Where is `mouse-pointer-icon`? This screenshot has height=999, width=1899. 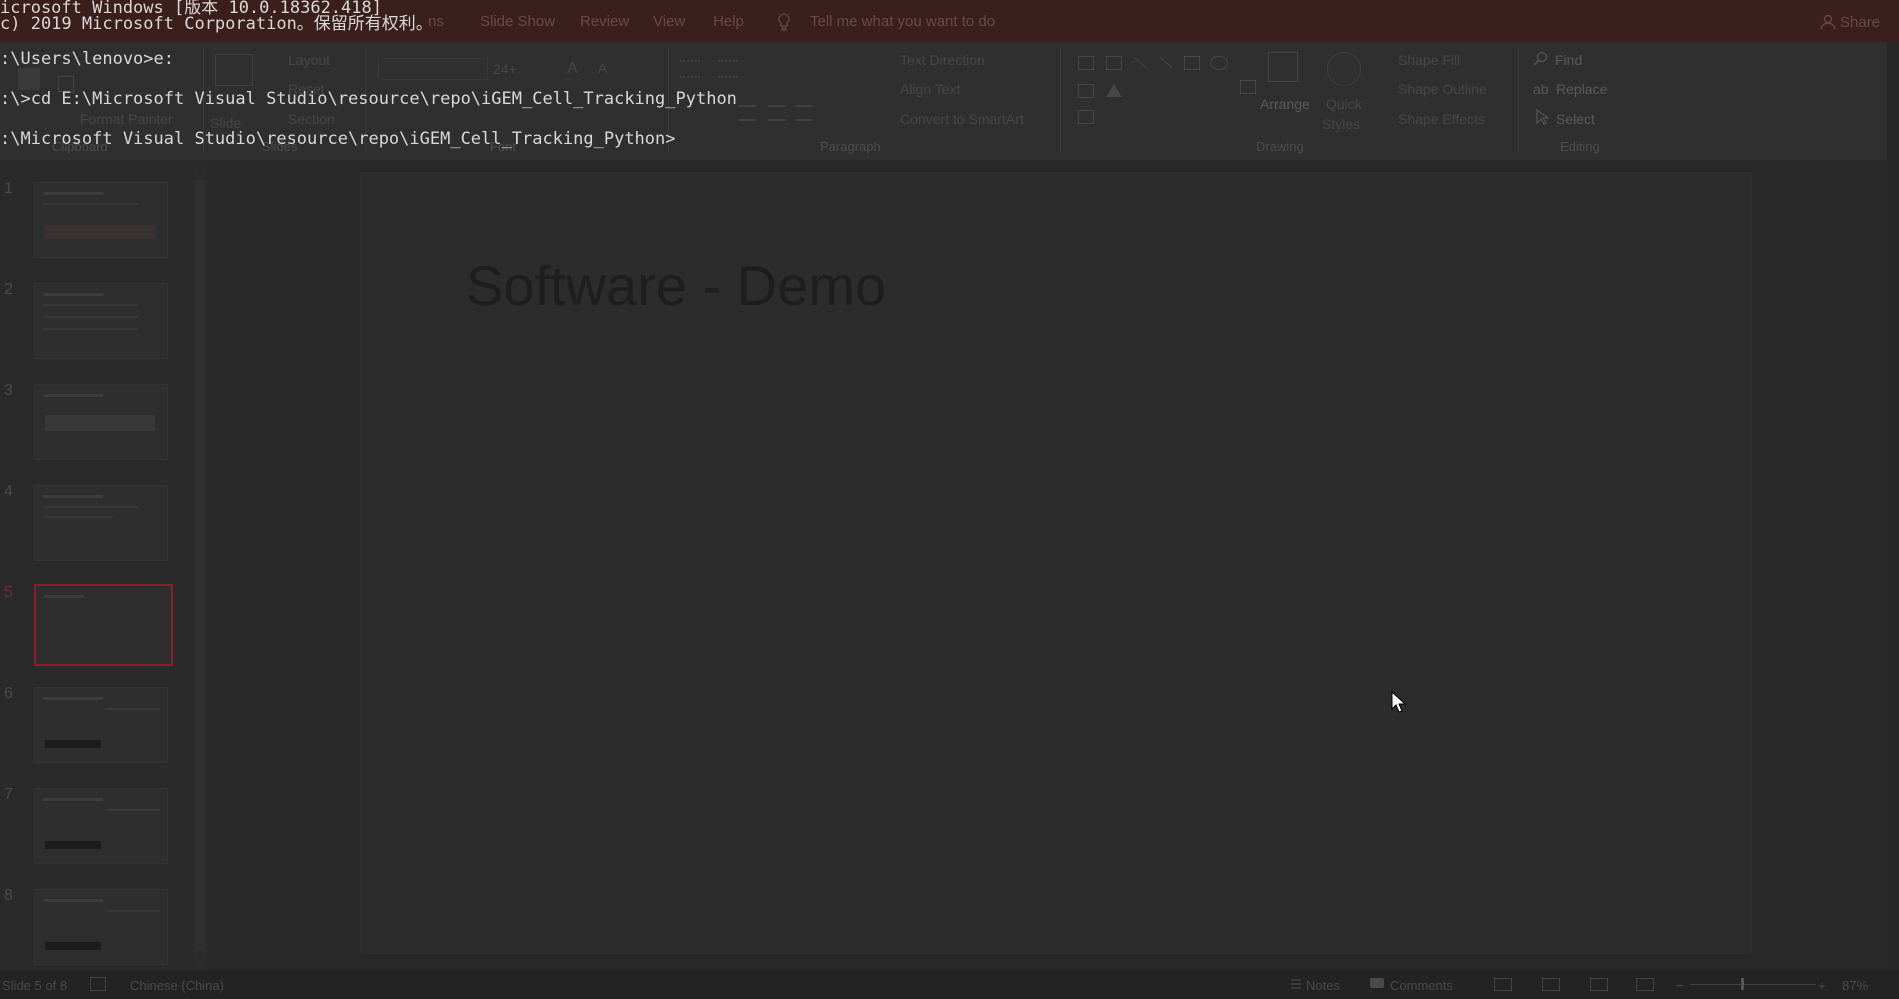
mouse-pointer-icon is located at coordinates (1399, 702).